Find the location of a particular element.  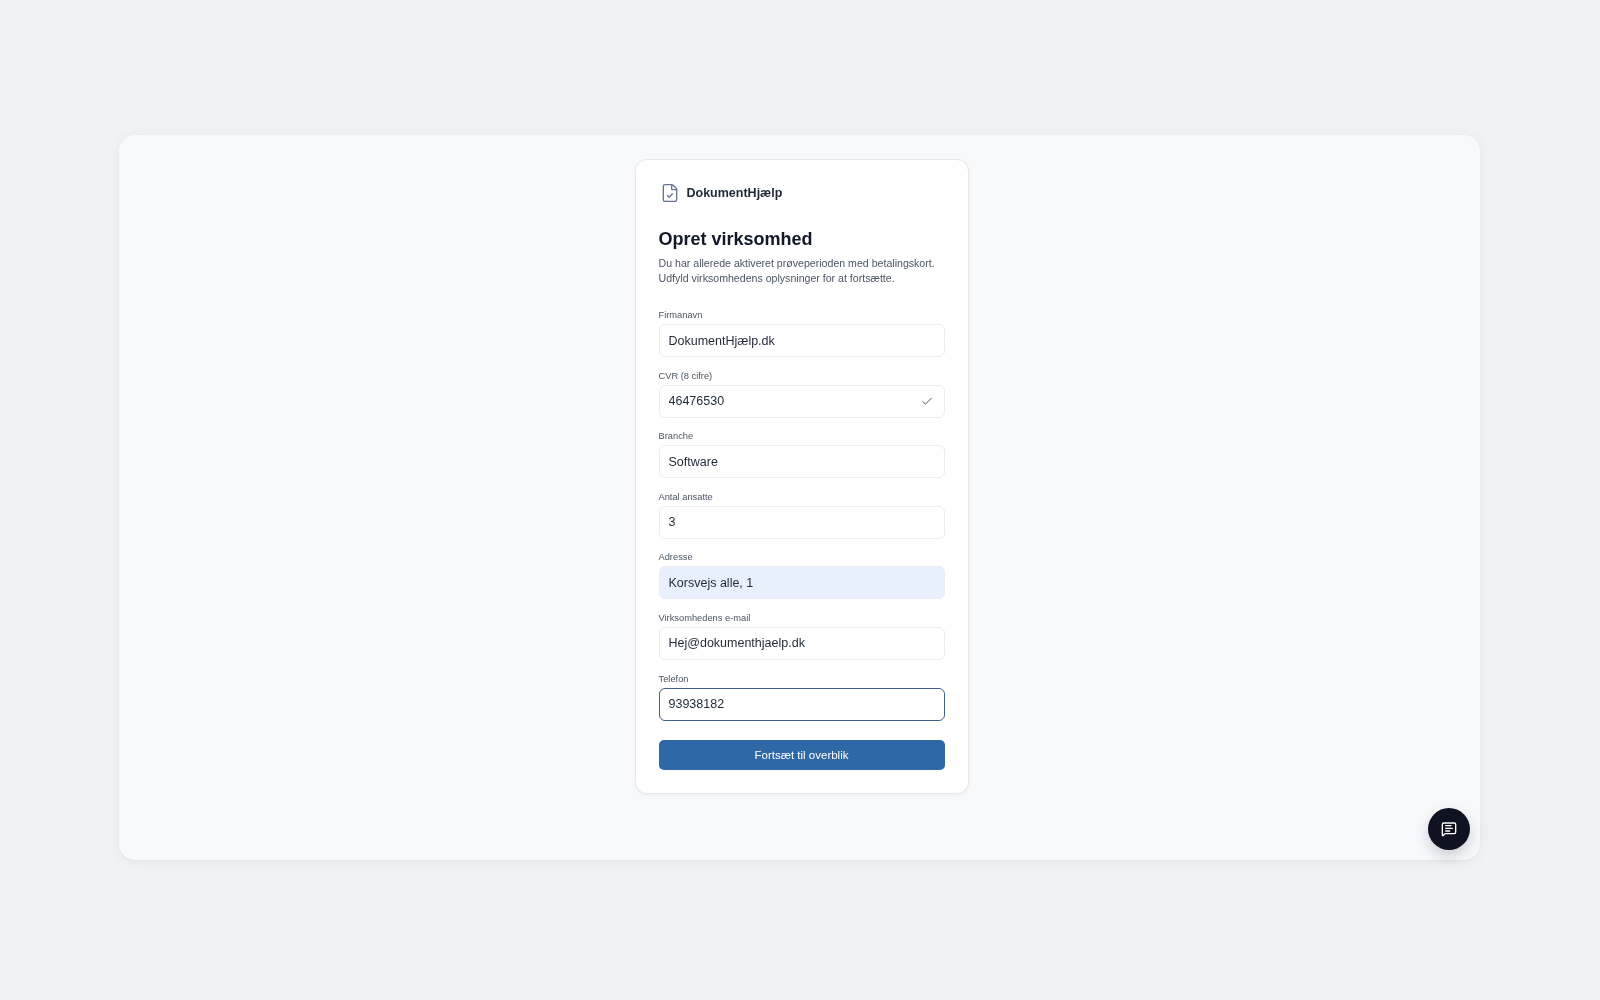

chat-icon is located at coordinates (1449, 829).